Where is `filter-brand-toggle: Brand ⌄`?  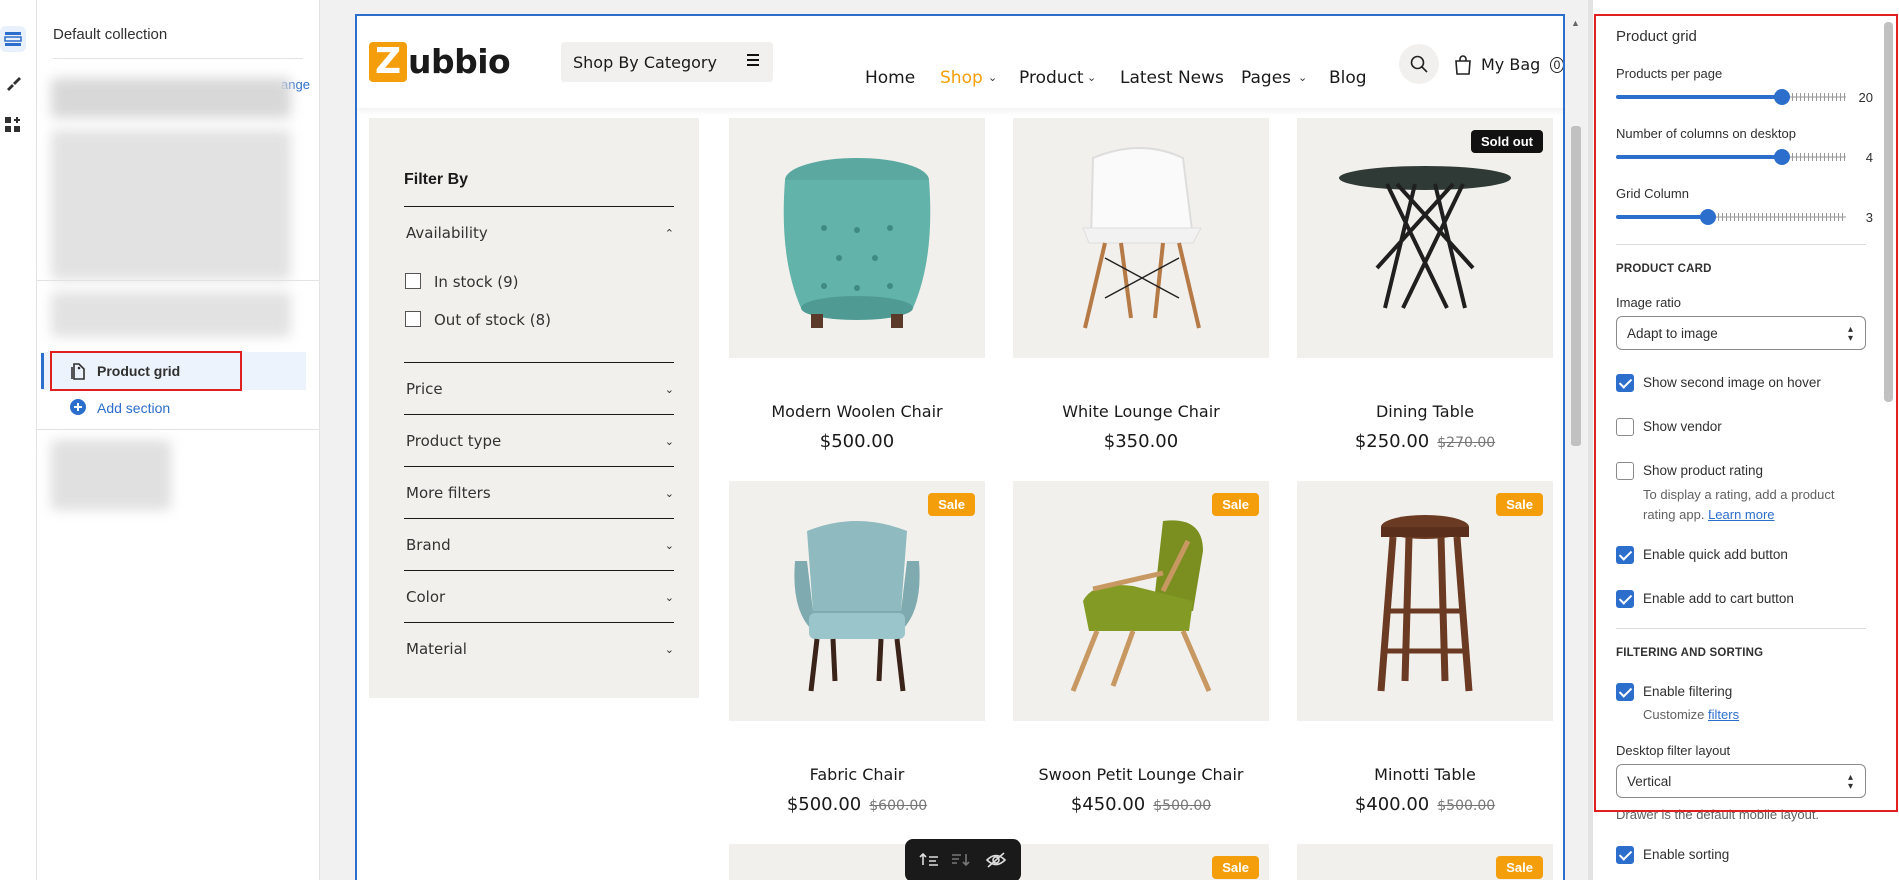
filter-brand-toggle: Brand ⌄ is located at coordinates (539, 544).